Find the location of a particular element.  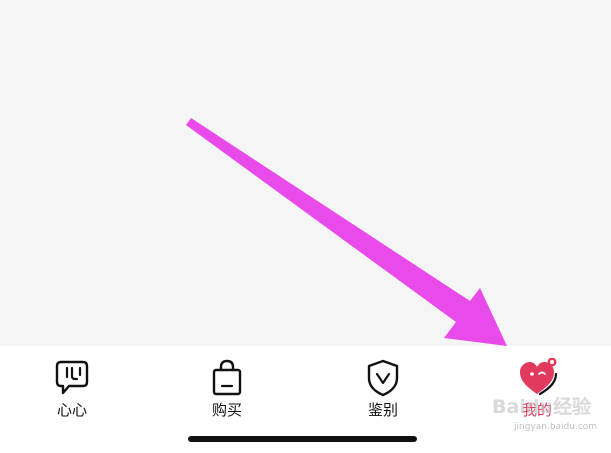

tab-authenticate: 鉴别 is located at coordinates (383, 391).